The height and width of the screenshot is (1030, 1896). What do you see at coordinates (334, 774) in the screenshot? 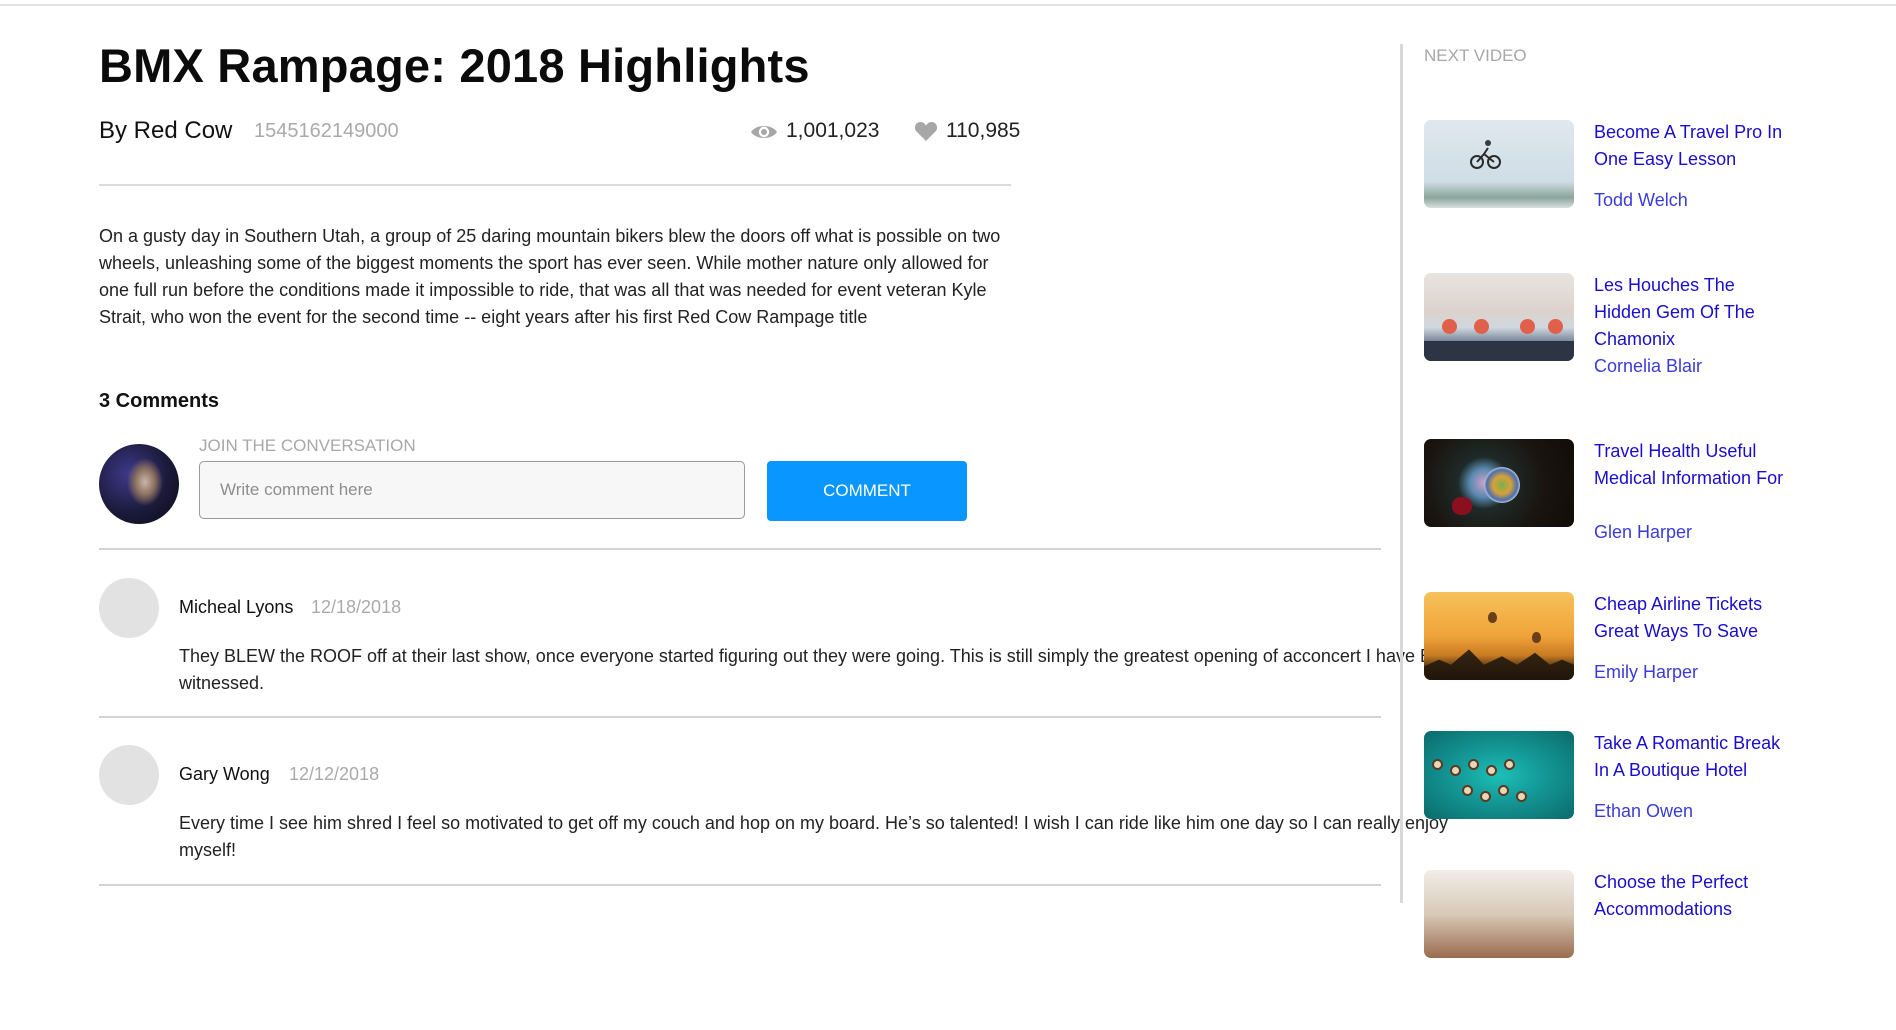
I see `comment-date: 12/12/2018` at bounding box center [334, 774].